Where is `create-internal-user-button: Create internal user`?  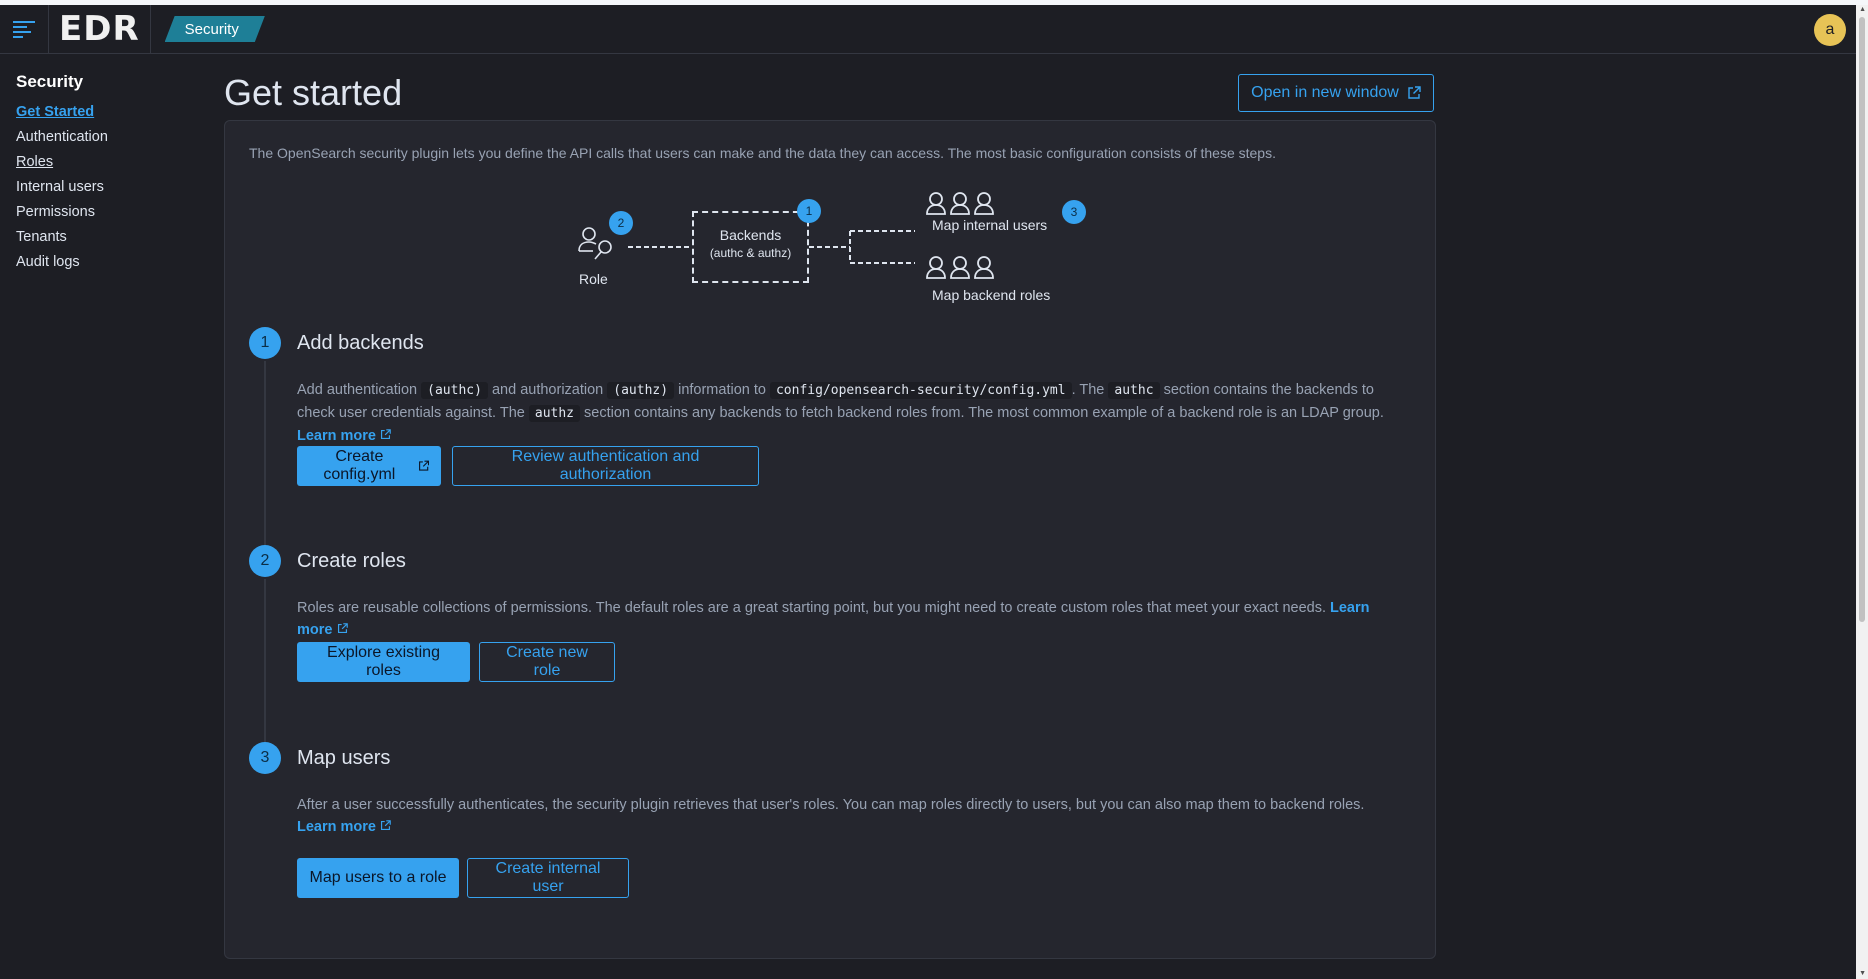
create-internal-user-button: Create internal user is located at coordinates (548, 878).